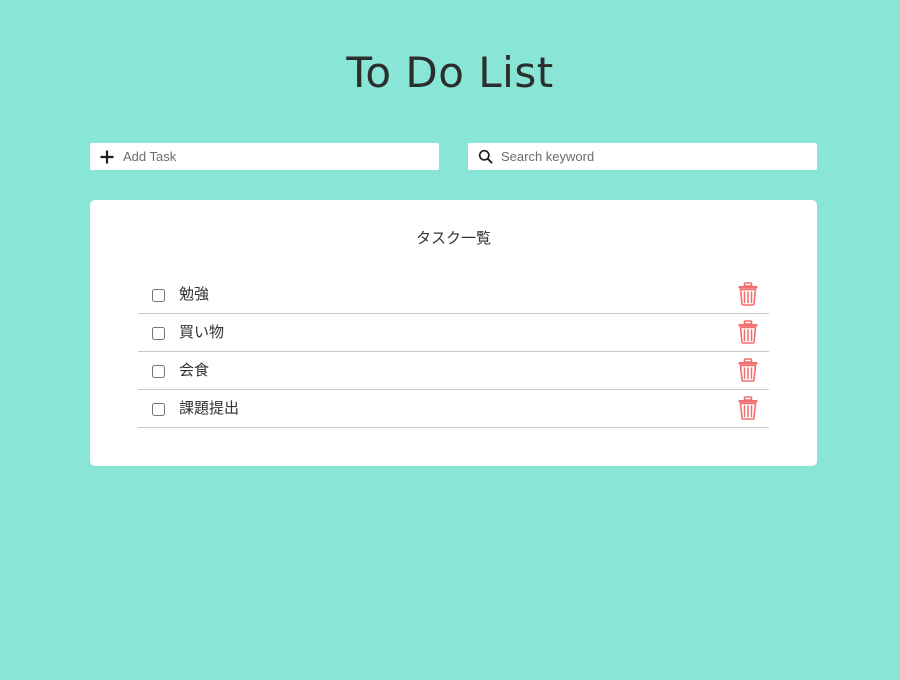 This screenshot has width=900, height=680. I want to click on task-label: 買い物, so click(202, 332).